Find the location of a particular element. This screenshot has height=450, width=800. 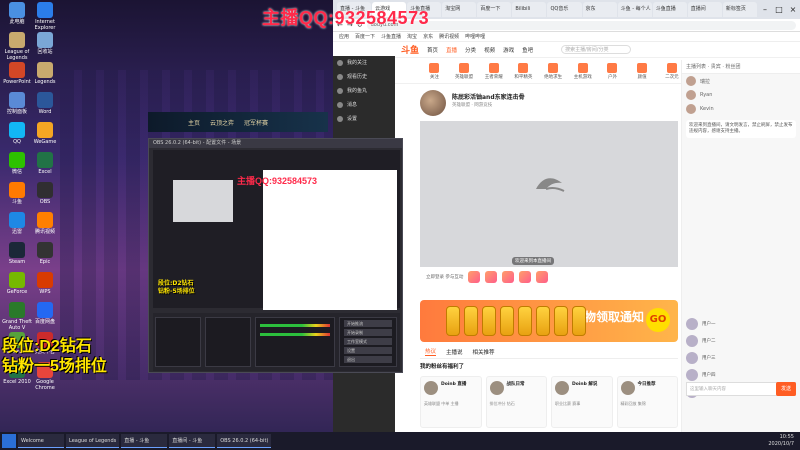

side-panel-item: 我的关注 is located at coordinates (364, 63).